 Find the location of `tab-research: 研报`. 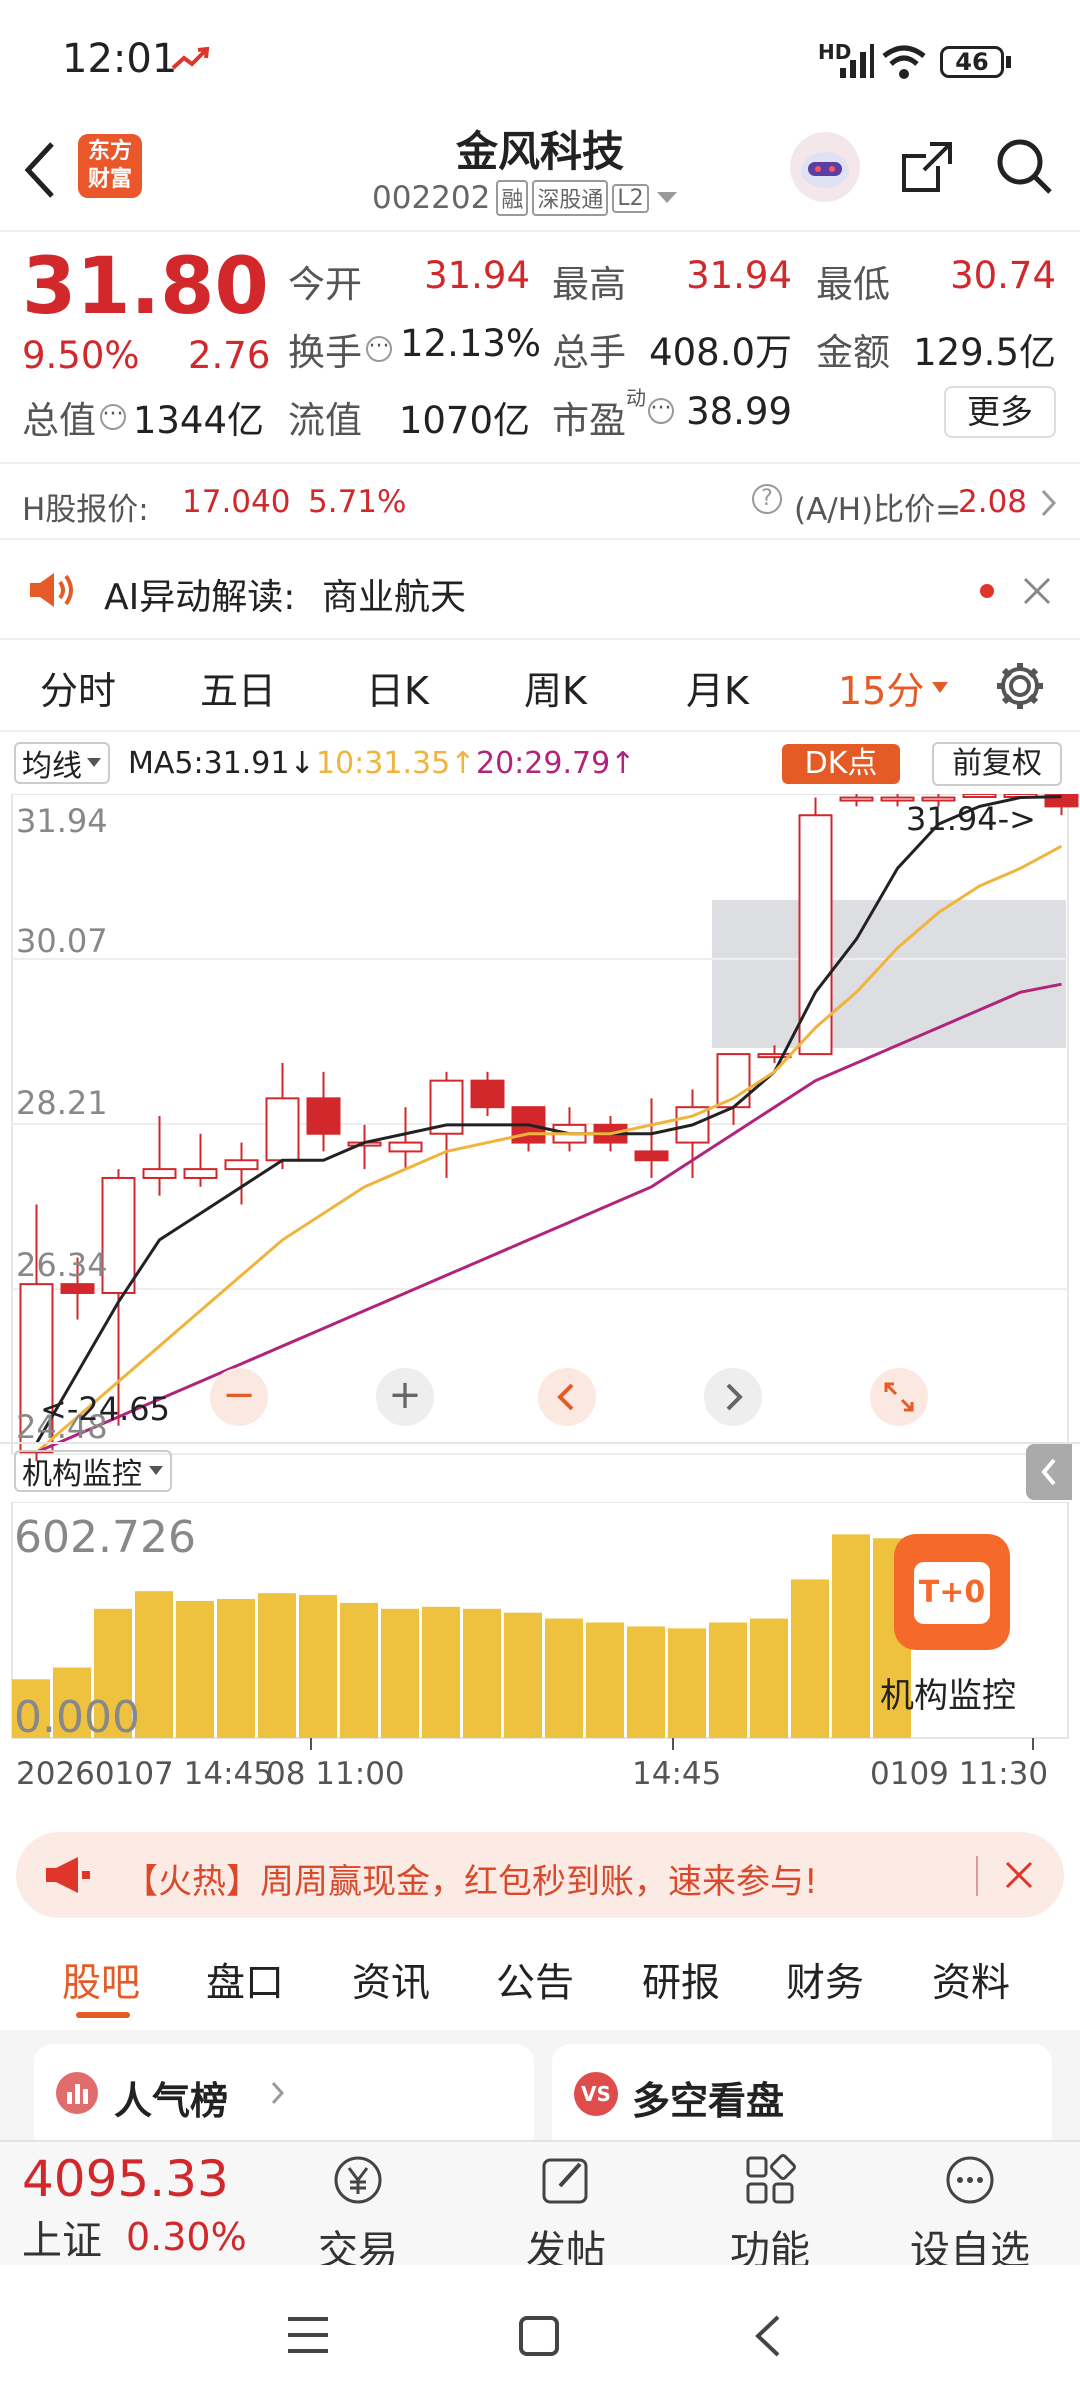

tab-research: 研报 is located at coordinates (681, 1980).